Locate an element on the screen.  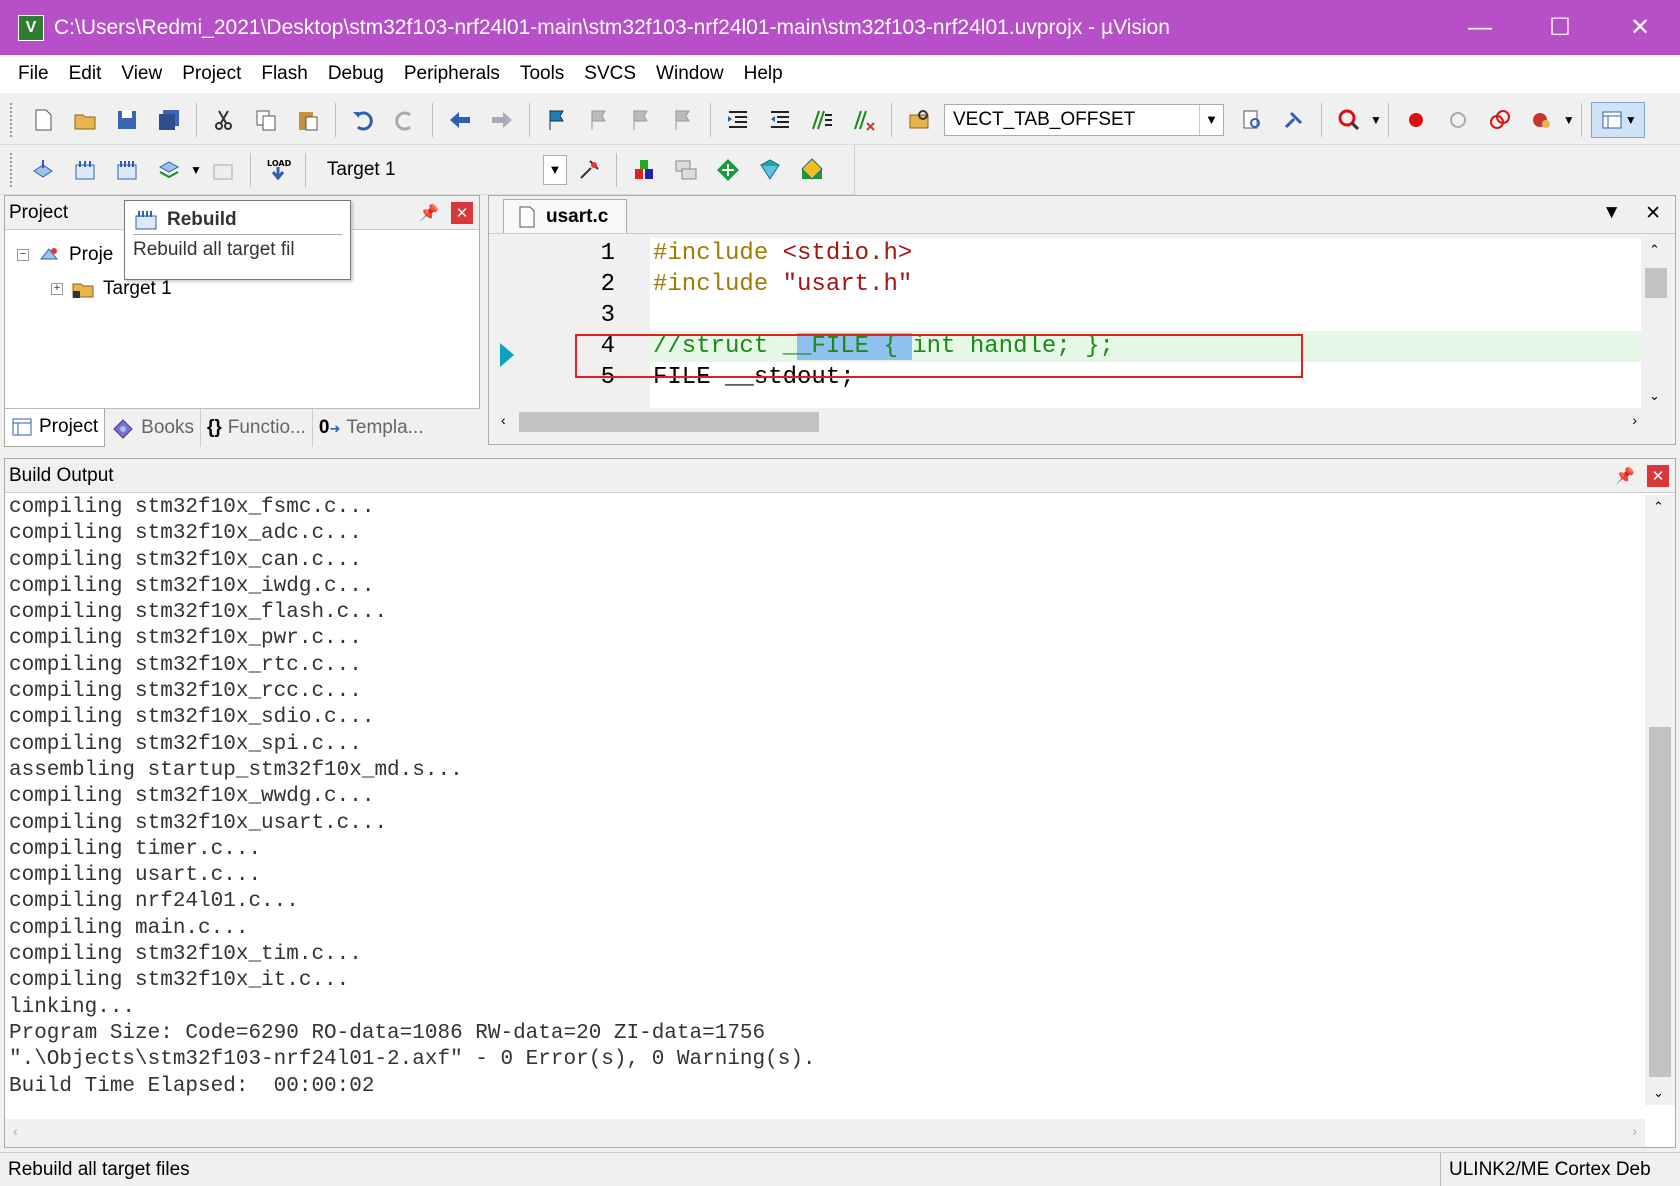
find-in-files-icon is located at coordinates (919, 120).